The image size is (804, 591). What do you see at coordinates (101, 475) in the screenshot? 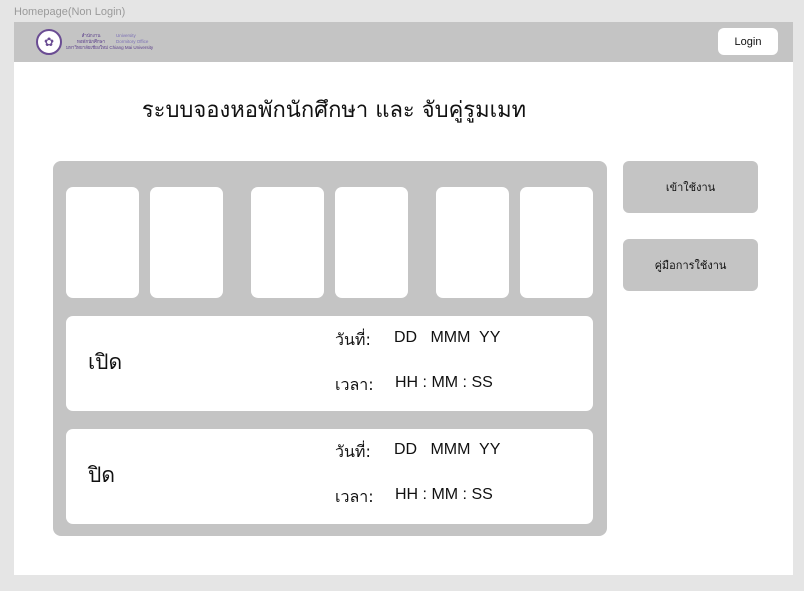
I see `close-status-label: ปิด` at bounding box center [101, 475].